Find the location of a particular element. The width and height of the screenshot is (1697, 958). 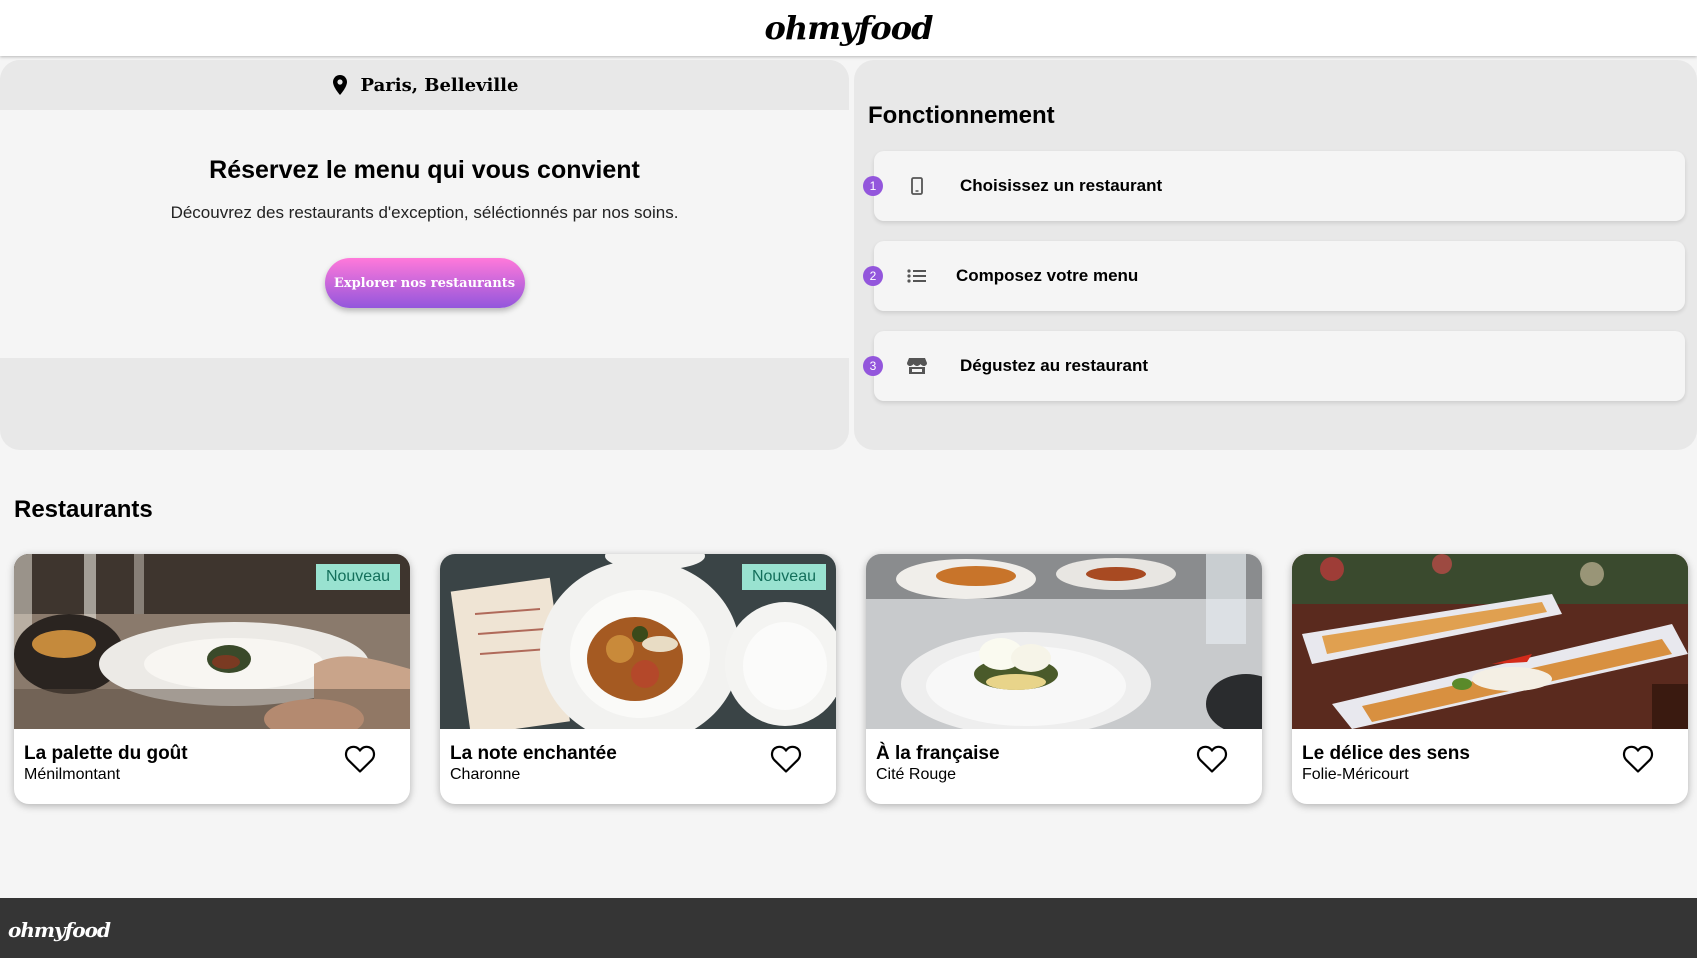

step-number: 1 is located at coordinates (873, 186).